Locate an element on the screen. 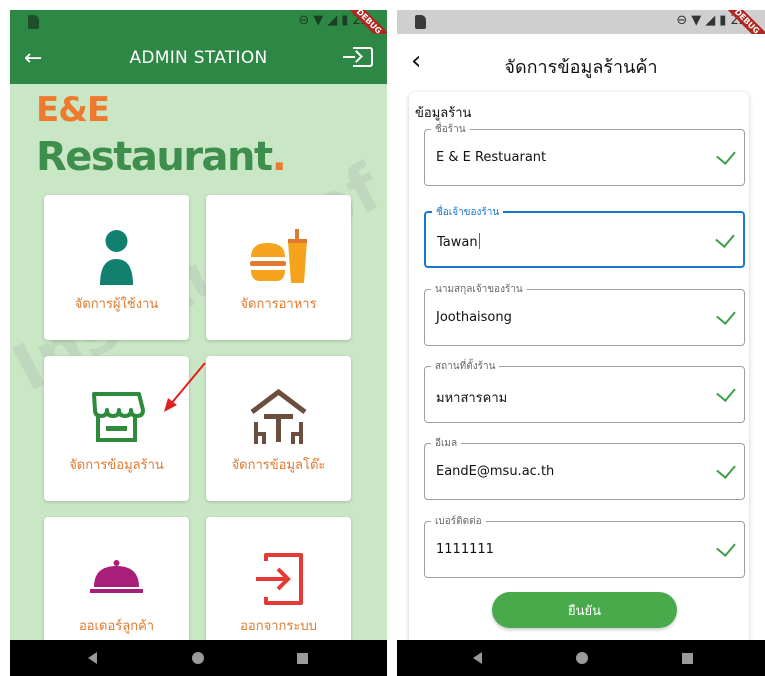 This screenshot has width=765, height=676. person-icon is located at coordinates (116, 257).